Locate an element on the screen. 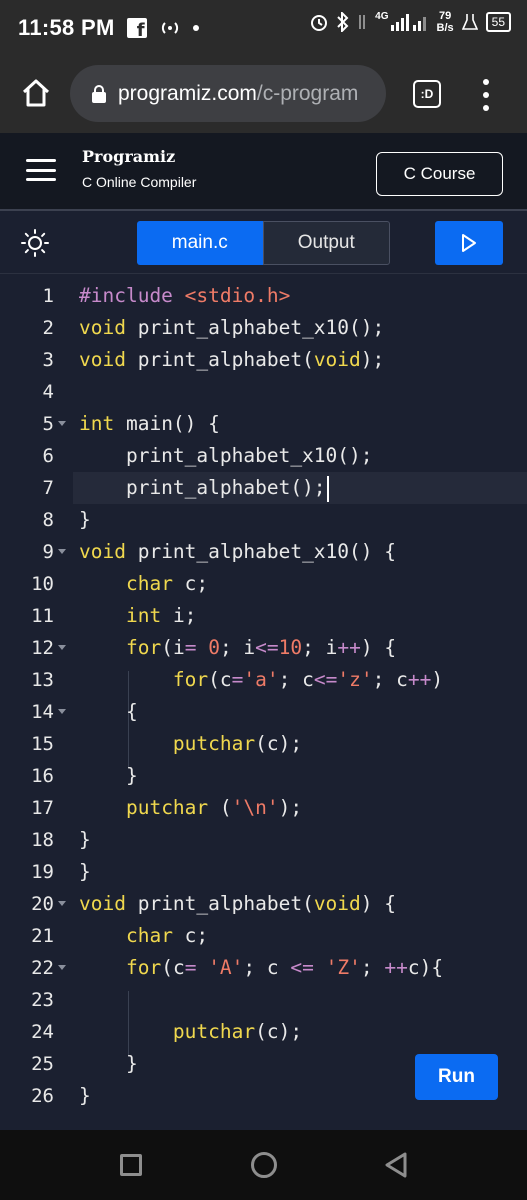 This screenshot has width=527, height=1200. play-icon is located at coordinates (469, 243).